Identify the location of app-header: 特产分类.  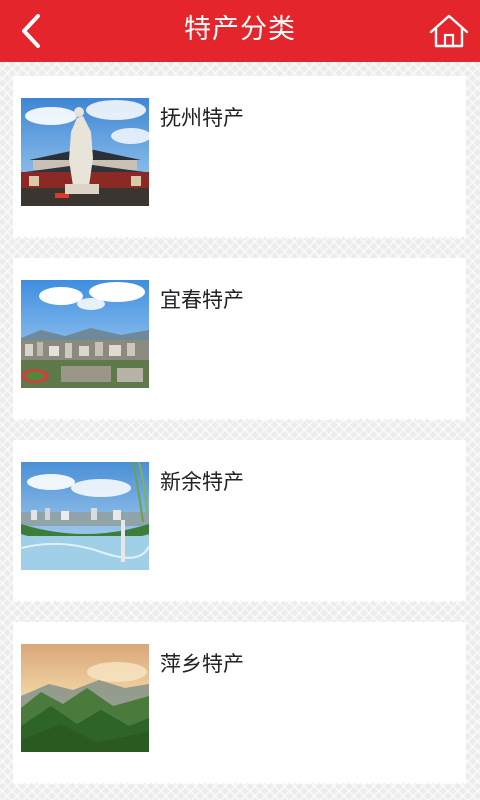
(240, 31).